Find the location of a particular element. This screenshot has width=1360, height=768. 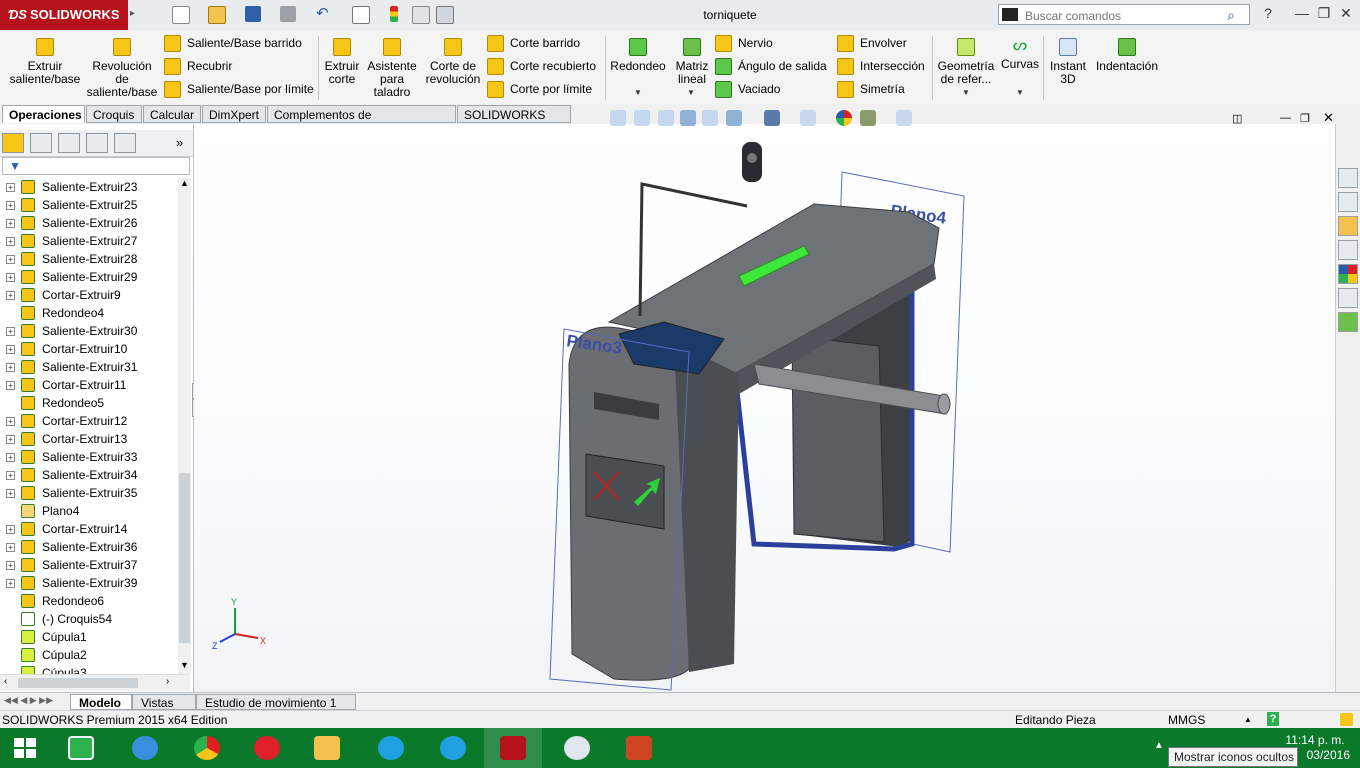

tab-dimxpert: DimXpert is located at coordinates (234, 114).